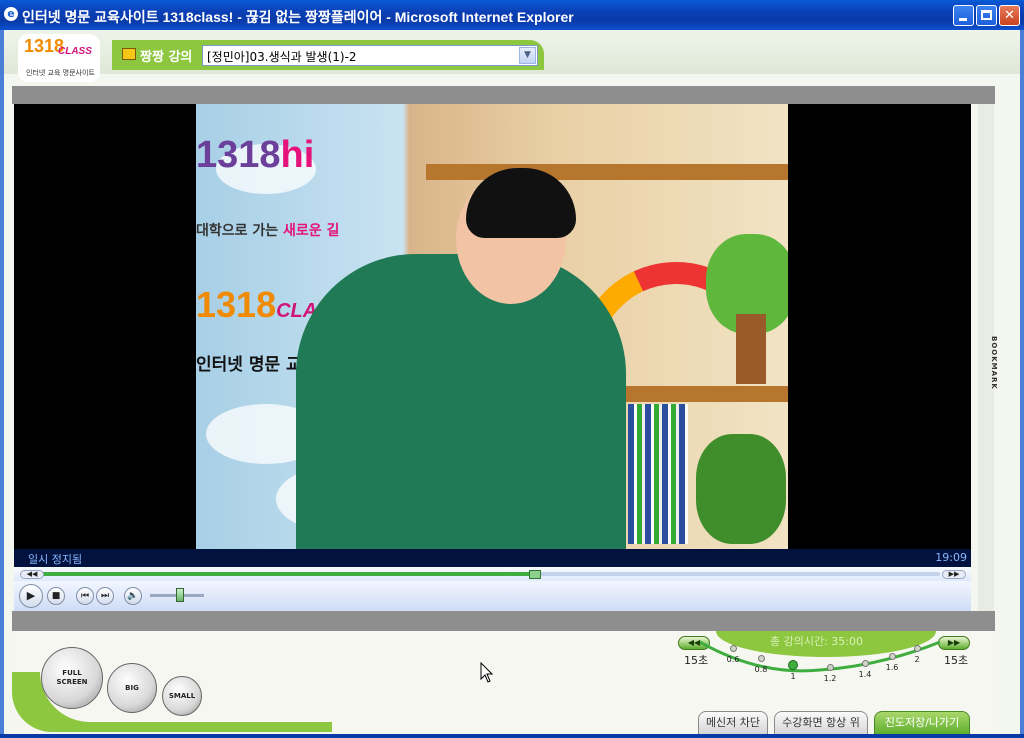 The height and width of the screenshot is (738, 1024). I want to click on full-screen-button: FULL SCREEN, so click(72, 678).